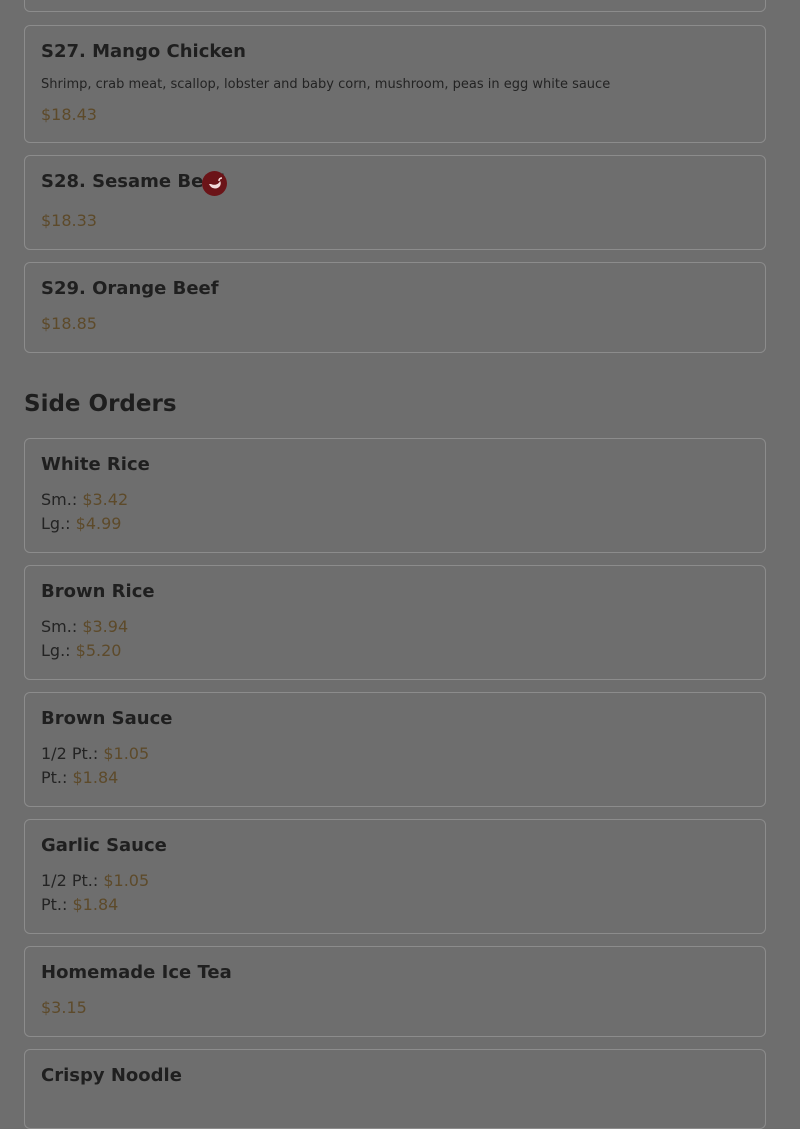  What do you see at coordinates (395, 1089) in the screenshot?
I see `menu-item-card: Crispy Noodle` at bounding box center [395, 1089].